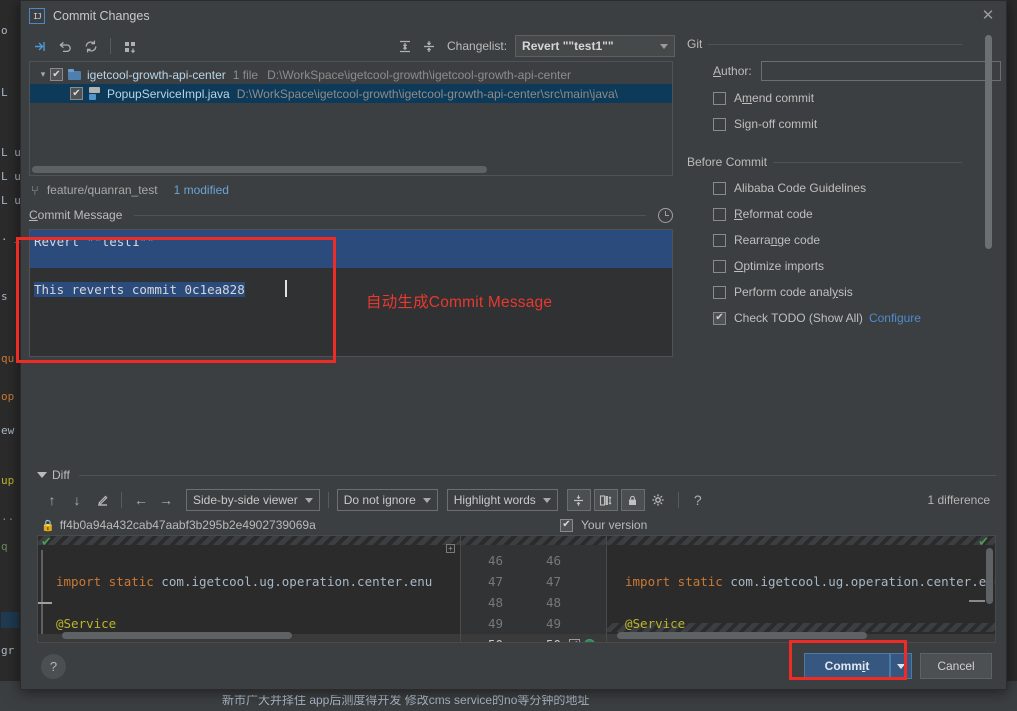  What do you see at coordinates (659, 500) in the screenshot?
I see `gear-icon` at bounding box center [659, 500].